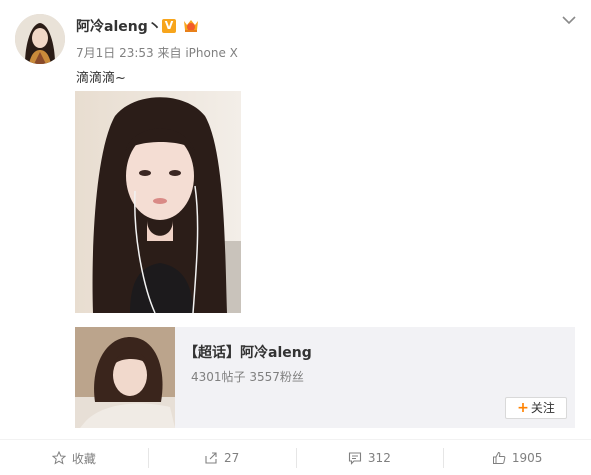 This screenshot has height=475, width=591. Describe the element at coordinates (169, 26) in the screenshot. I see `verified-badge-icon: V` at that location.